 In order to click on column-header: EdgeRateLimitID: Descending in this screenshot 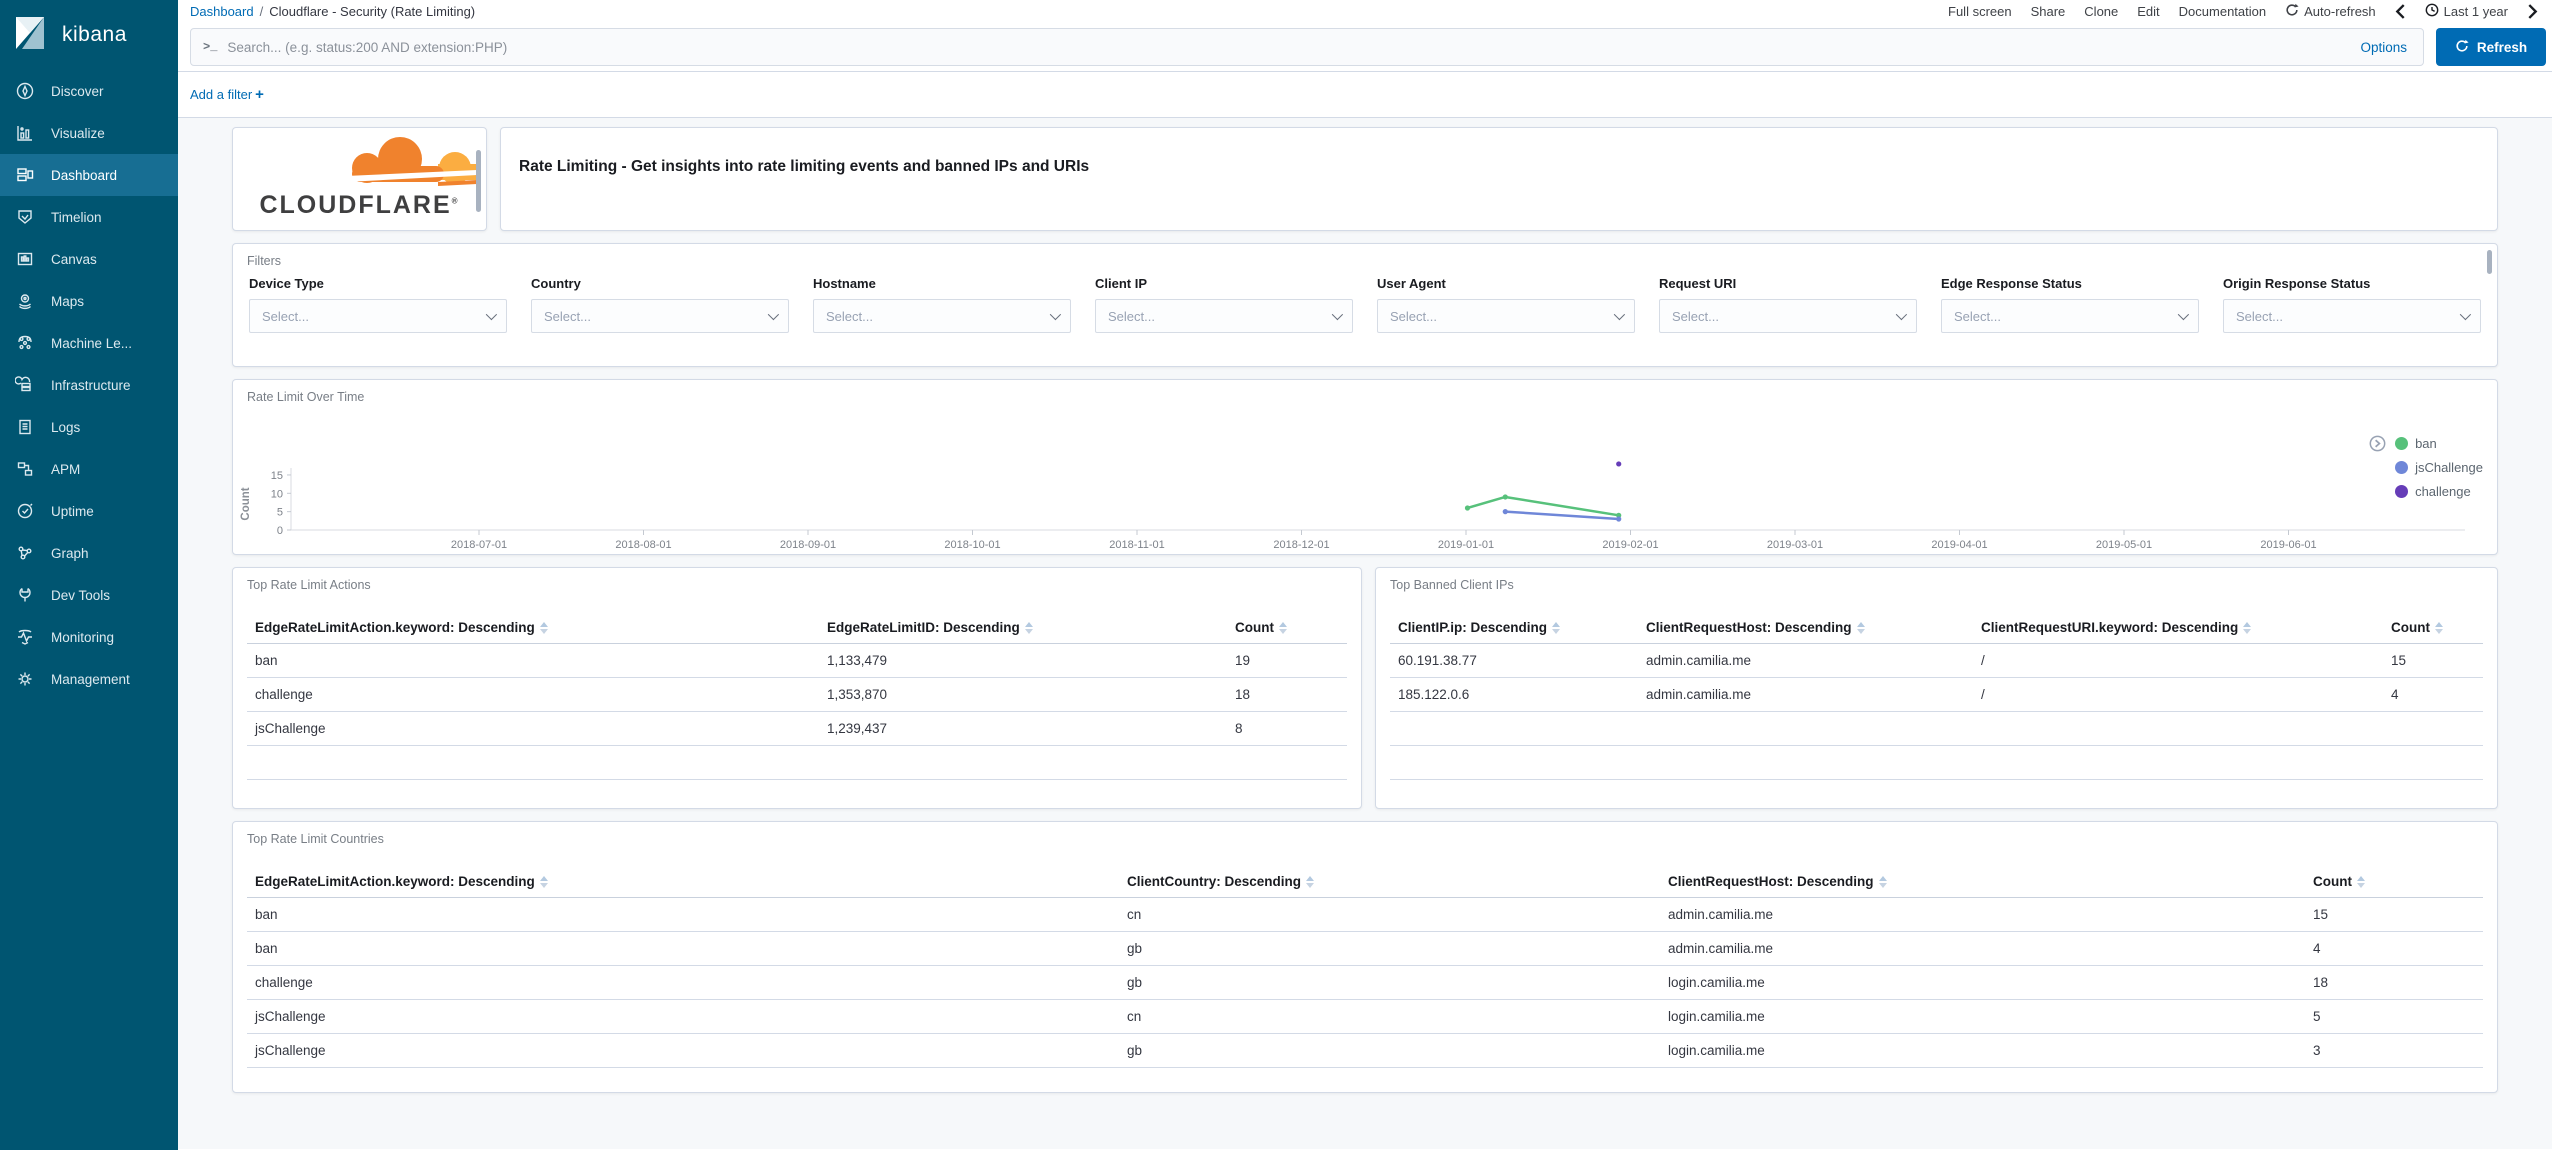, I will do `click(1023, 629)`.